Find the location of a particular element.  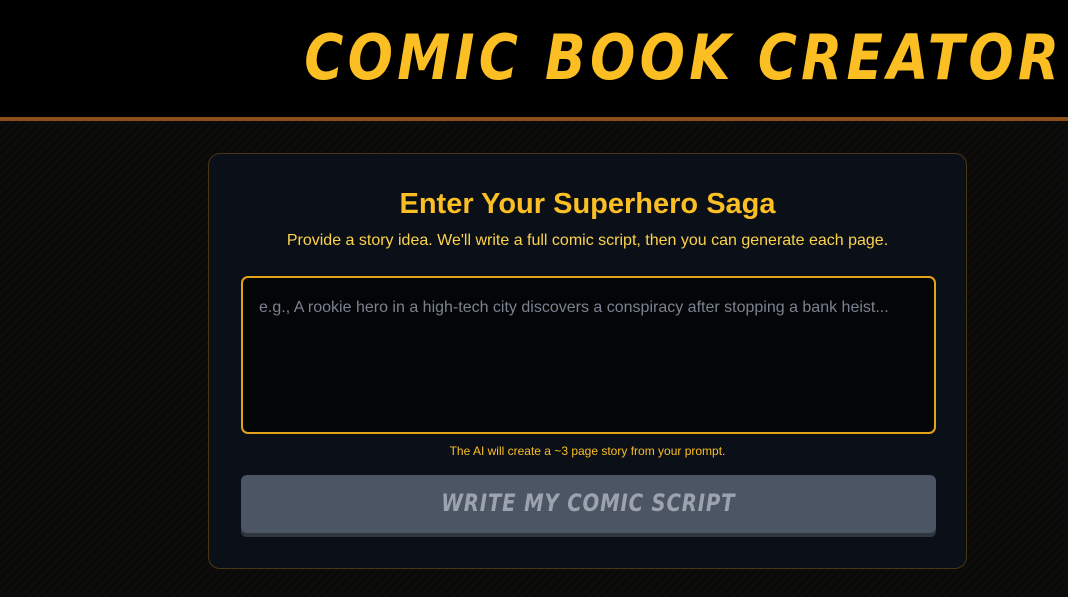

app-title: Comic Book Creator is located at coordinates (684, 57).